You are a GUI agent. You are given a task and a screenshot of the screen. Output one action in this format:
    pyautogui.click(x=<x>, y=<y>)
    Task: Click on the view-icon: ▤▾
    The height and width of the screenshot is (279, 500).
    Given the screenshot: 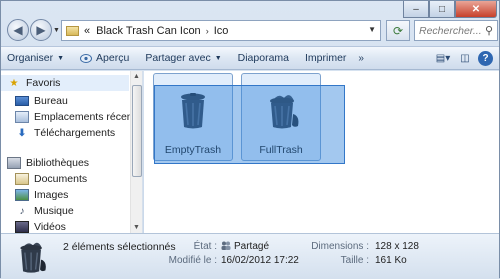 What is the action you would take?
    pyautogui.click(x=443, y=58)
    